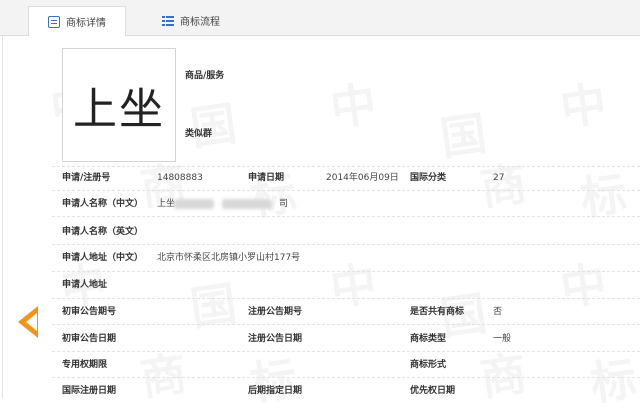 The width and height of the screenshot is (640, 414). Describe the element at coordinates (428, 365) in the screenshot. I see `tm-form-label: 商标形式` at that location.